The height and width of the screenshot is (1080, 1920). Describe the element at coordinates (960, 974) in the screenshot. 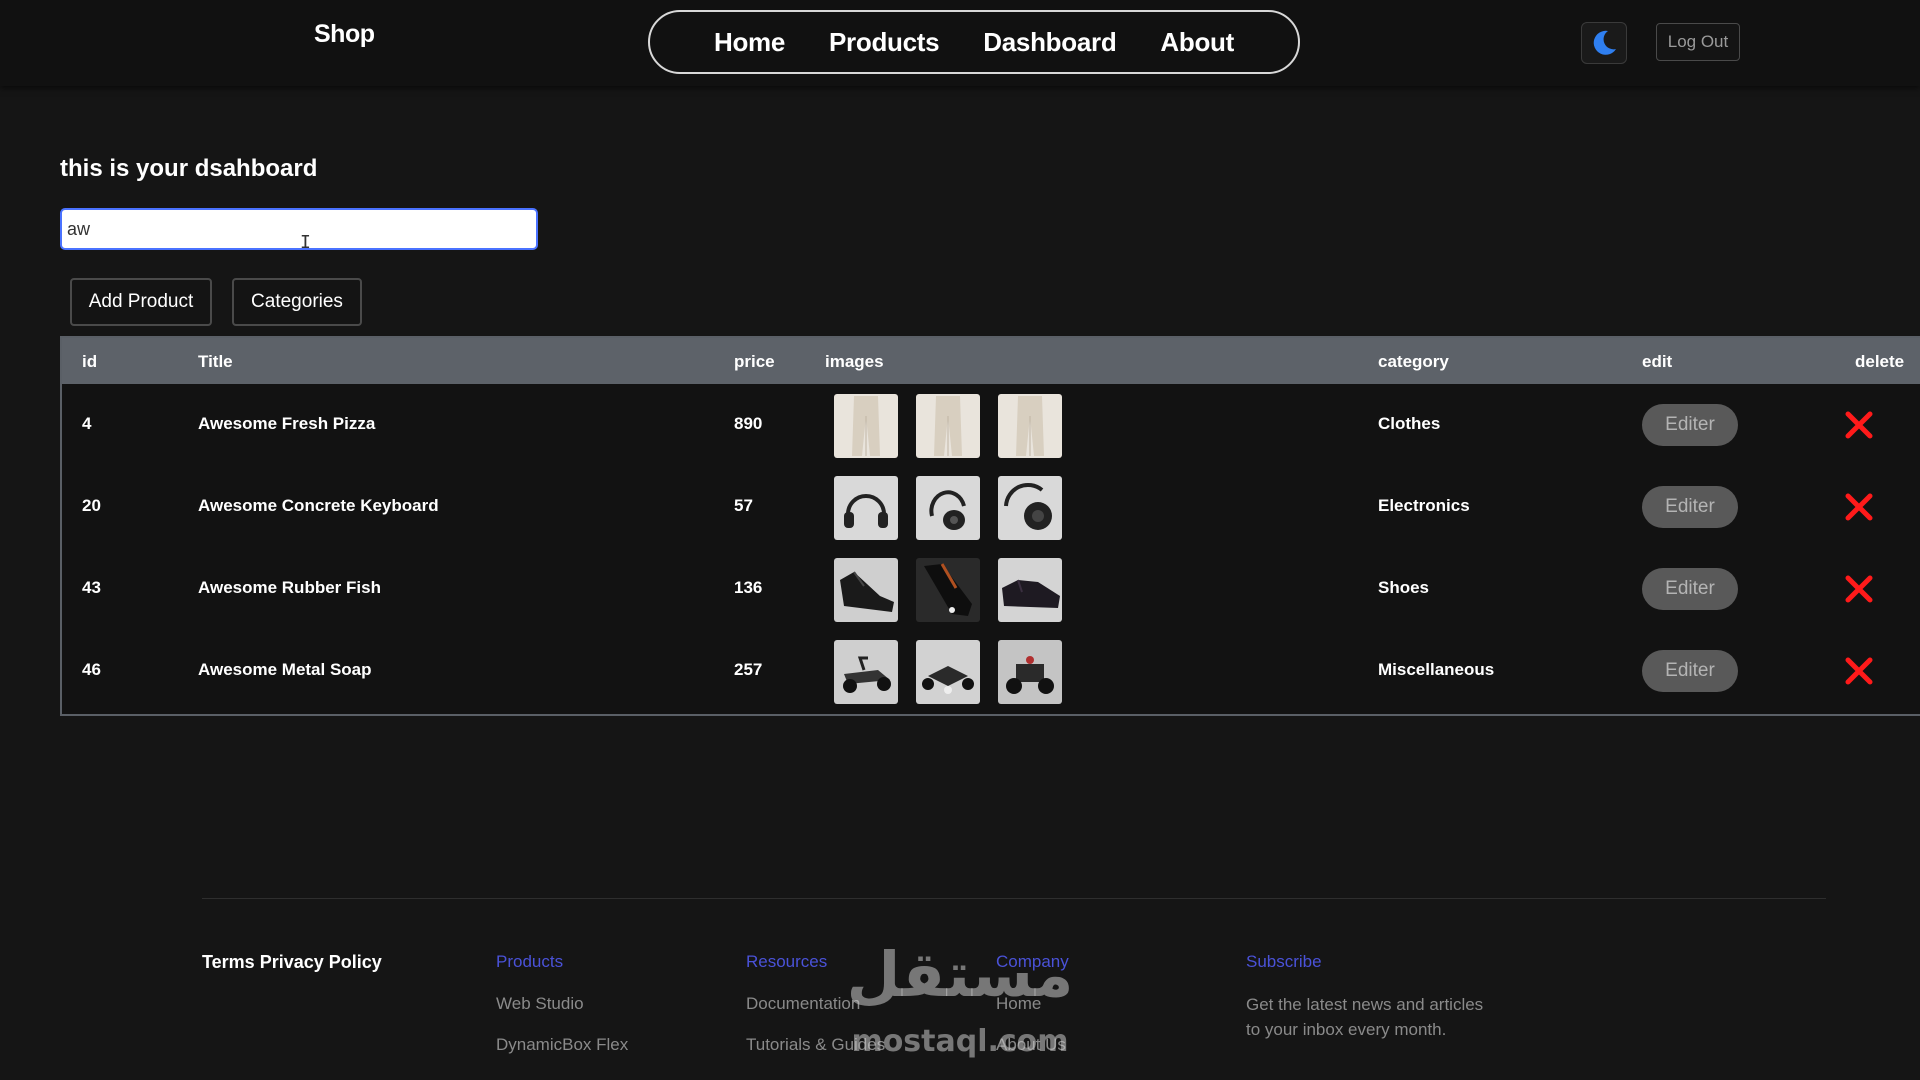

I see `watermark-arabic: مستقل` at that location.